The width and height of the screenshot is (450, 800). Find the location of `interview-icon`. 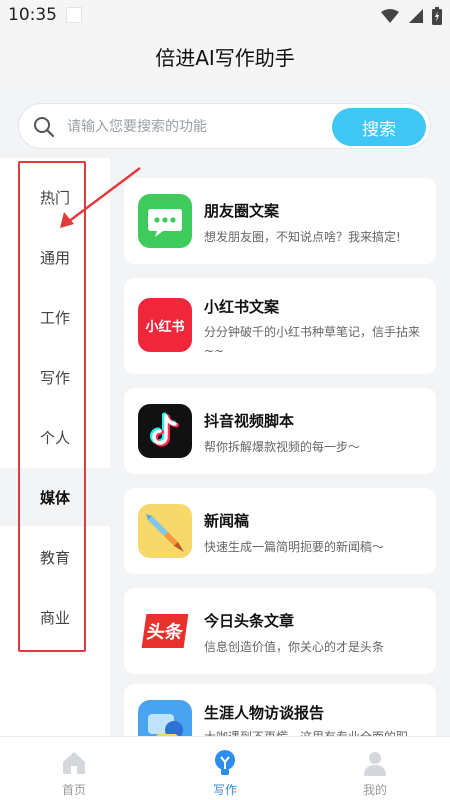

interview-icon is located at coordinates (165, 718).